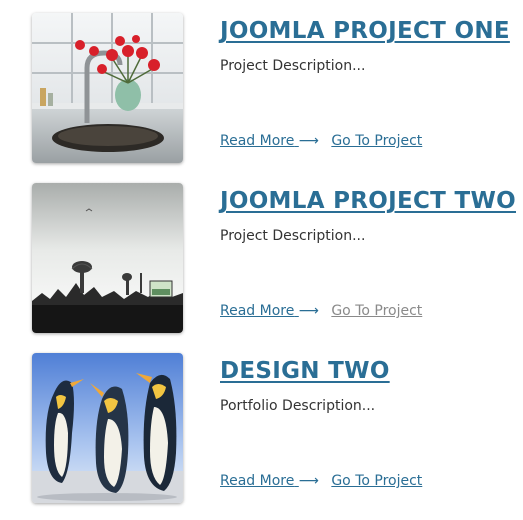 The image size is (523, 520). I want to click on kitchen-sink-thumbnail, so click(107, 88).